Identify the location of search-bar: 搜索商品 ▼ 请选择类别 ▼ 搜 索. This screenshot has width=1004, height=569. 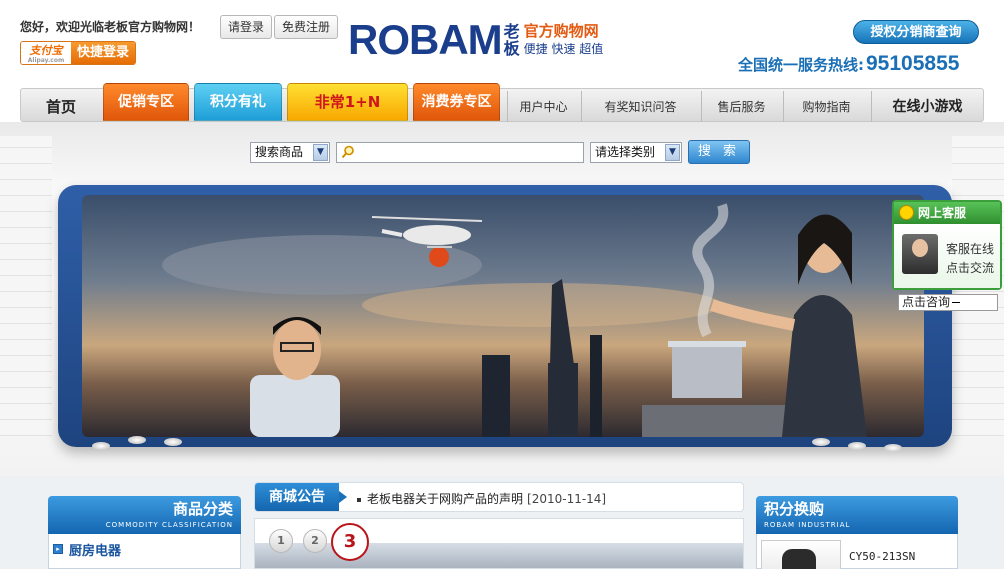
(500, 152).